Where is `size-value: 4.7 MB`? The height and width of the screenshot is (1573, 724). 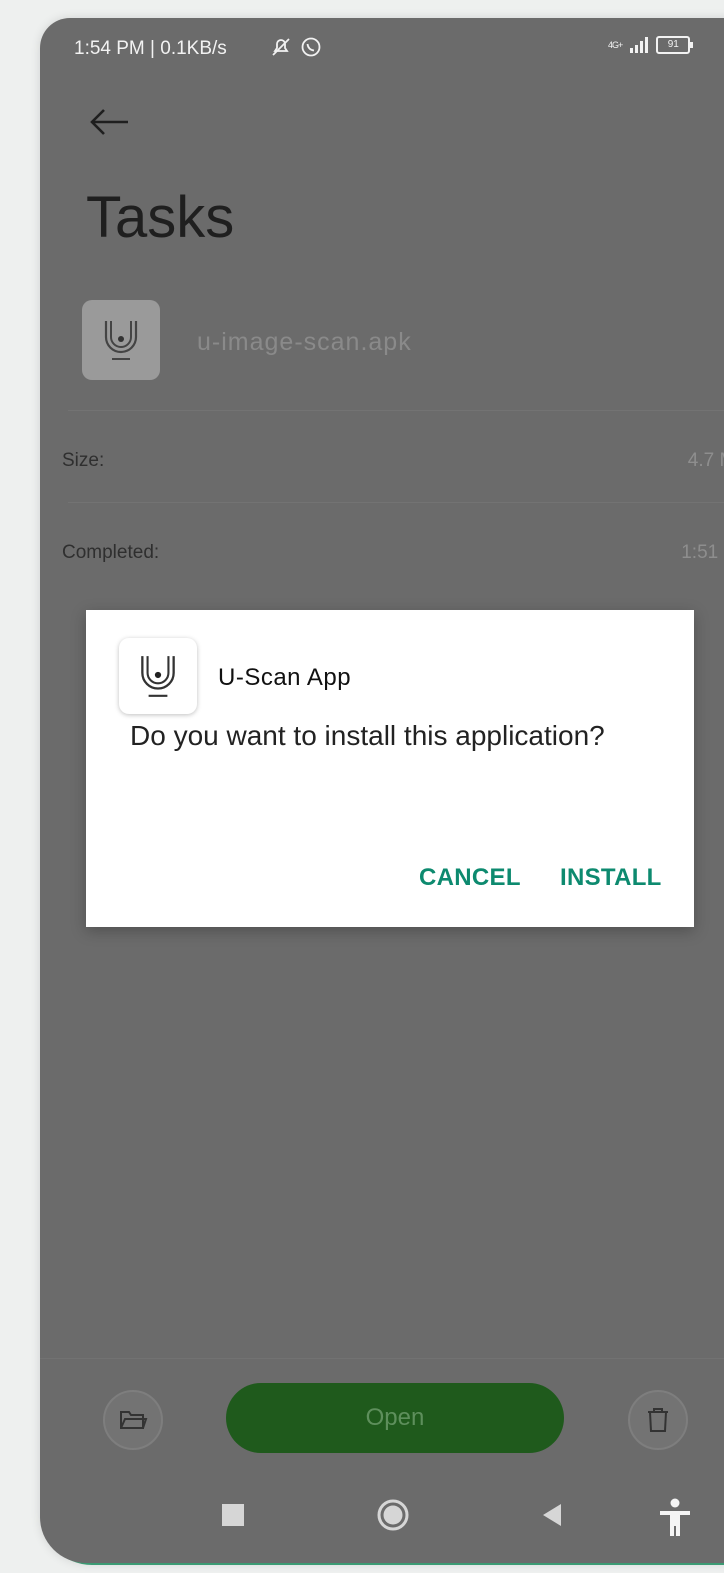 size-value: 4.7 MB is located at coordinates (705, 460).